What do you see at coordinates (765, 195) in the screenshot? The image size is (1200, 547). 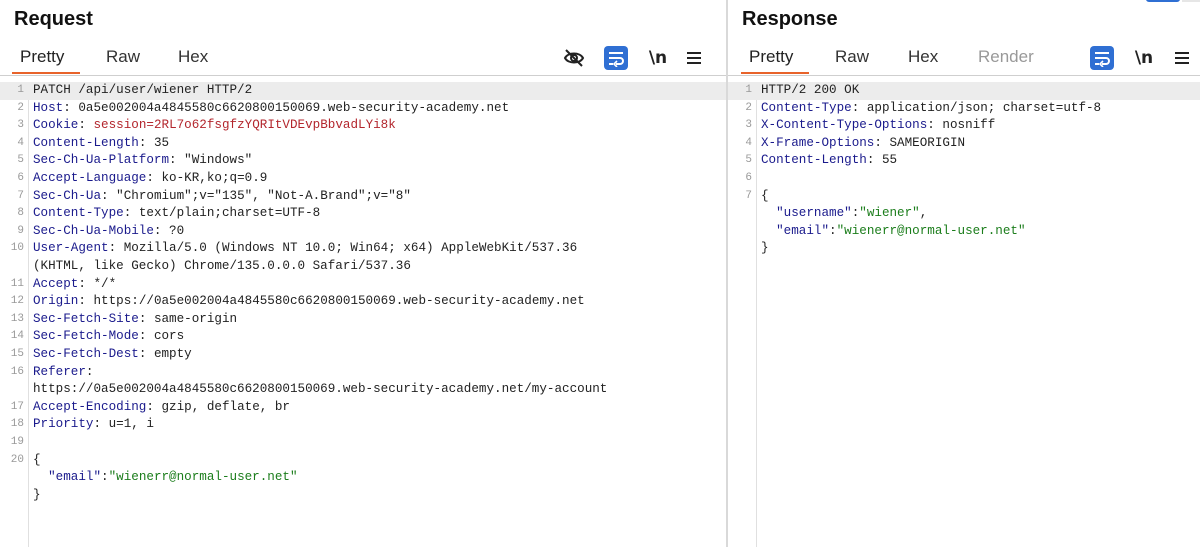 I see `line-text: {` at bounding box center [765, 195].